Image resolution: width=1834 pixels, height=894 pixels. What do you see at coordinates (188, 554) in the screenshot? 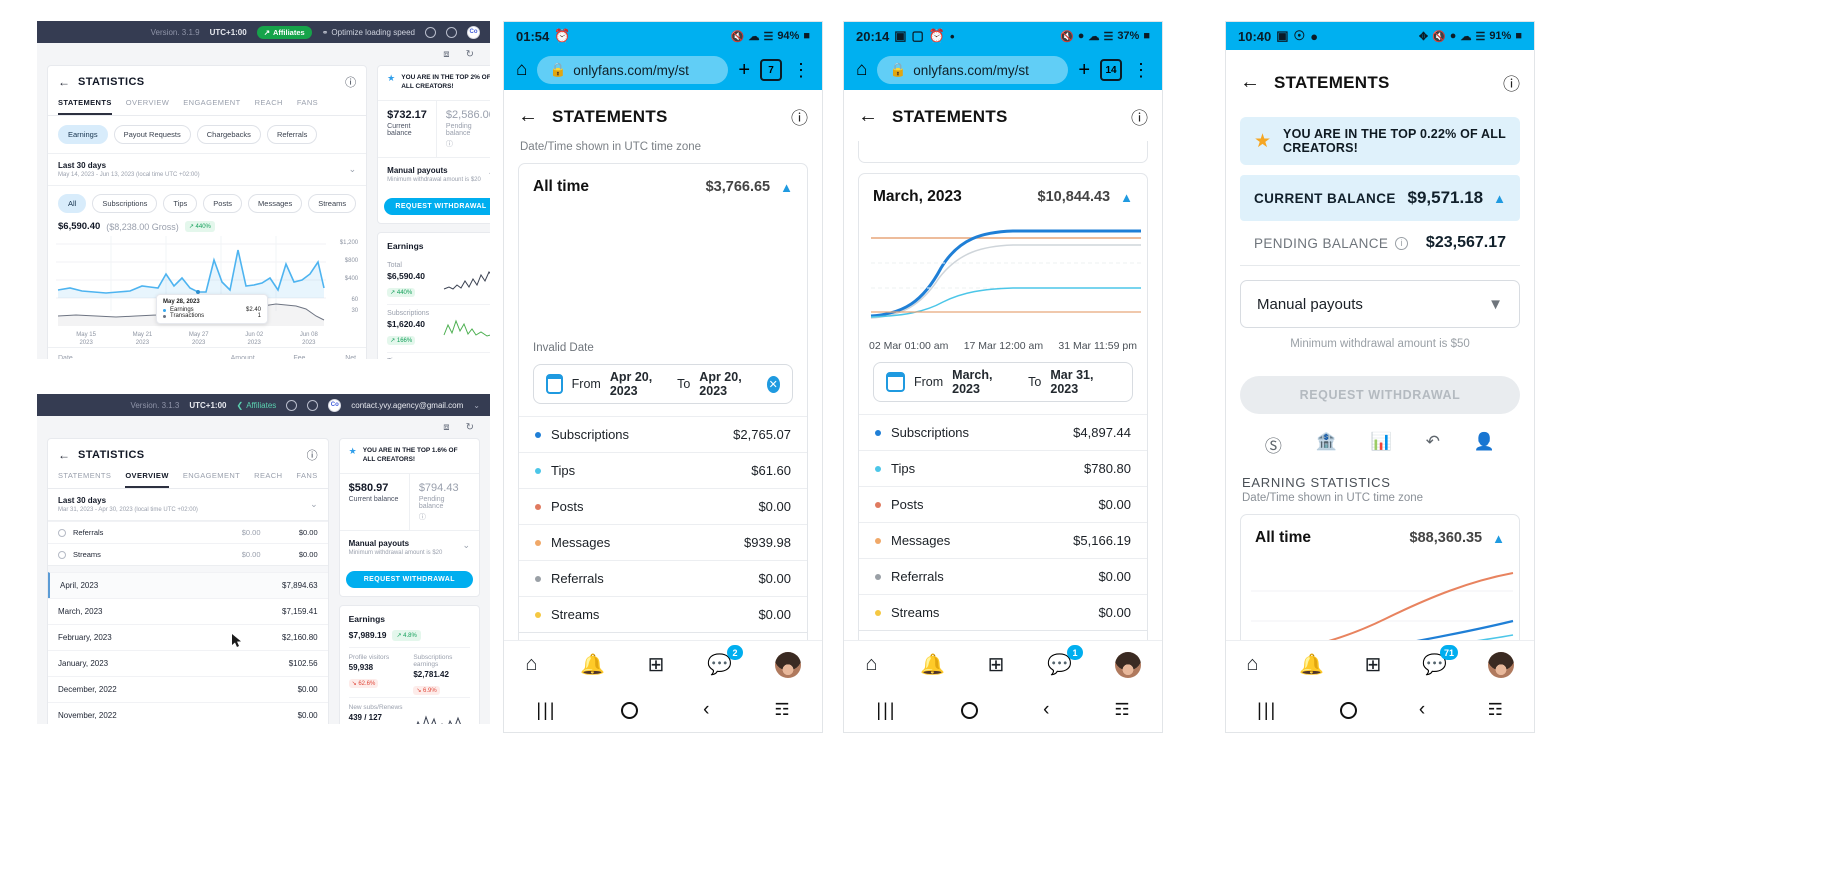
I see `list-item: Streams $0.00 $0.00` at bounding box center [188, 554].